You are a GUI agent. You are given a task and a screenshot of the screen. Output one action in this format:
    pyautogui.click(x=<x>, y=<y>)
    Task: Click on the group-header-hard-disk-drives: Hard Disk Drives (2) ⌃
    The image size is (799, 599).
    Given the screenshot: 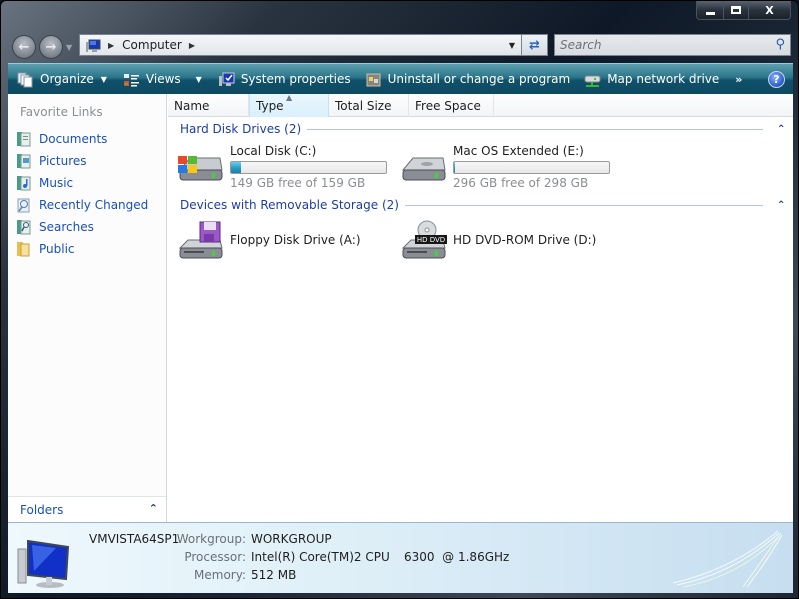 What is the action you would take?
    pyautogui.click(x=482, y=129)
    